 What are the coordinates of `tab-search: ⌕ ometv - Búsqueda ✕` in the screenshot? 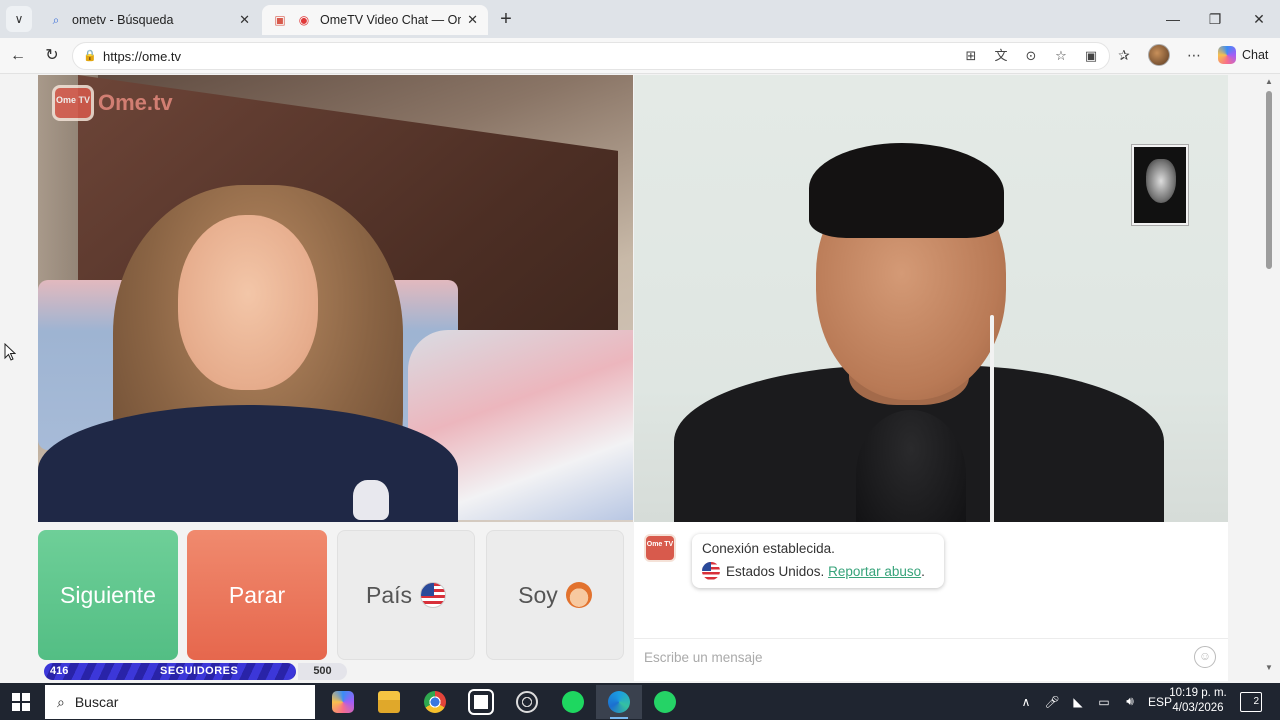 It's located at (149, 20).